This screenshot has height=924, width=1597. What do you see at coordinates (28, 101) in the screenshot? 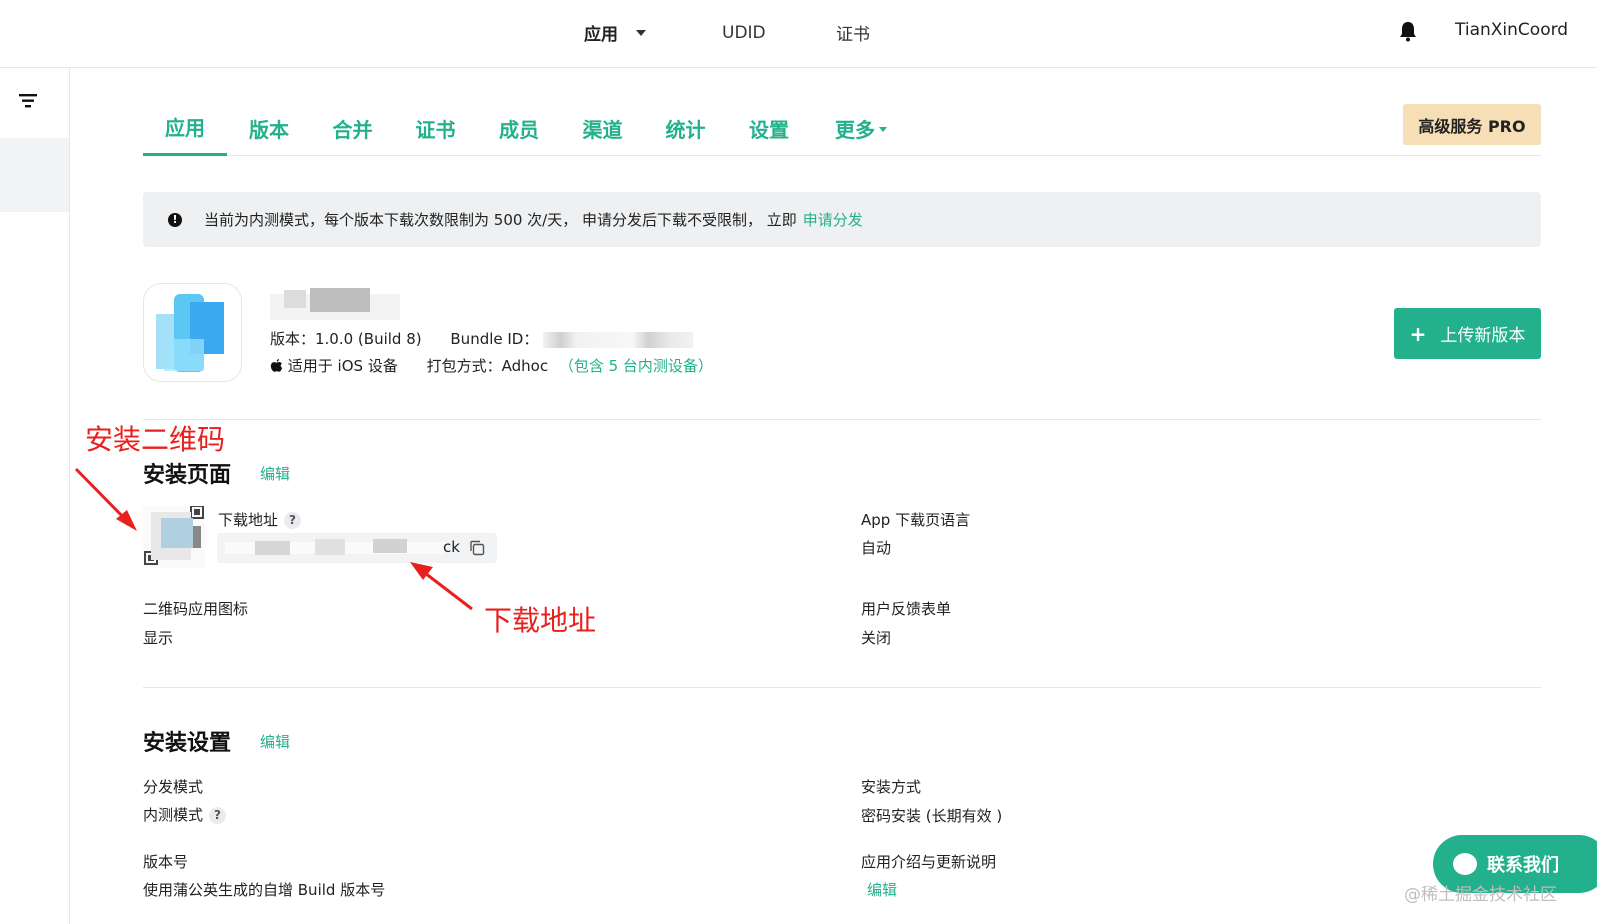
I see `filter-icon` at bounding box center [28, 101].